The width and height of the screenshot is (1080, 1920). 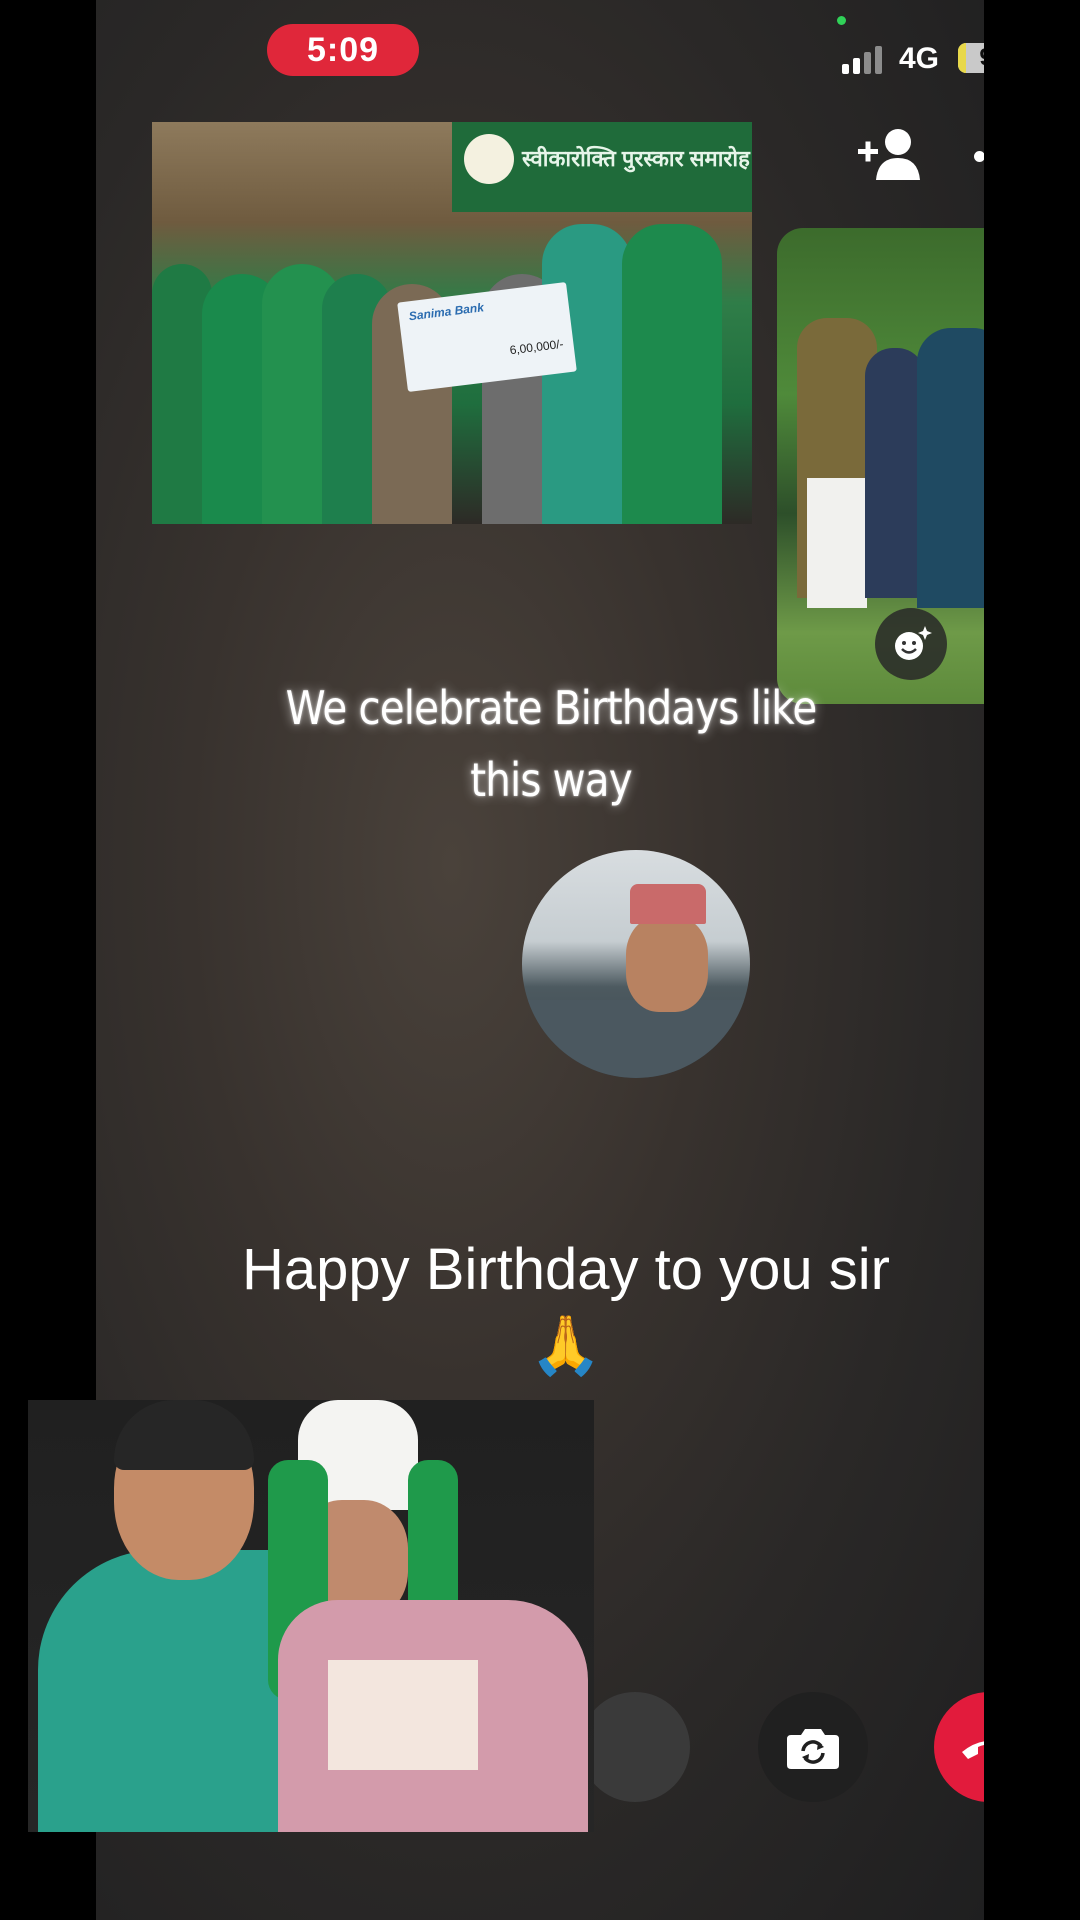 I want to click on cellular-signal-icon, so click(x=864, y=59).